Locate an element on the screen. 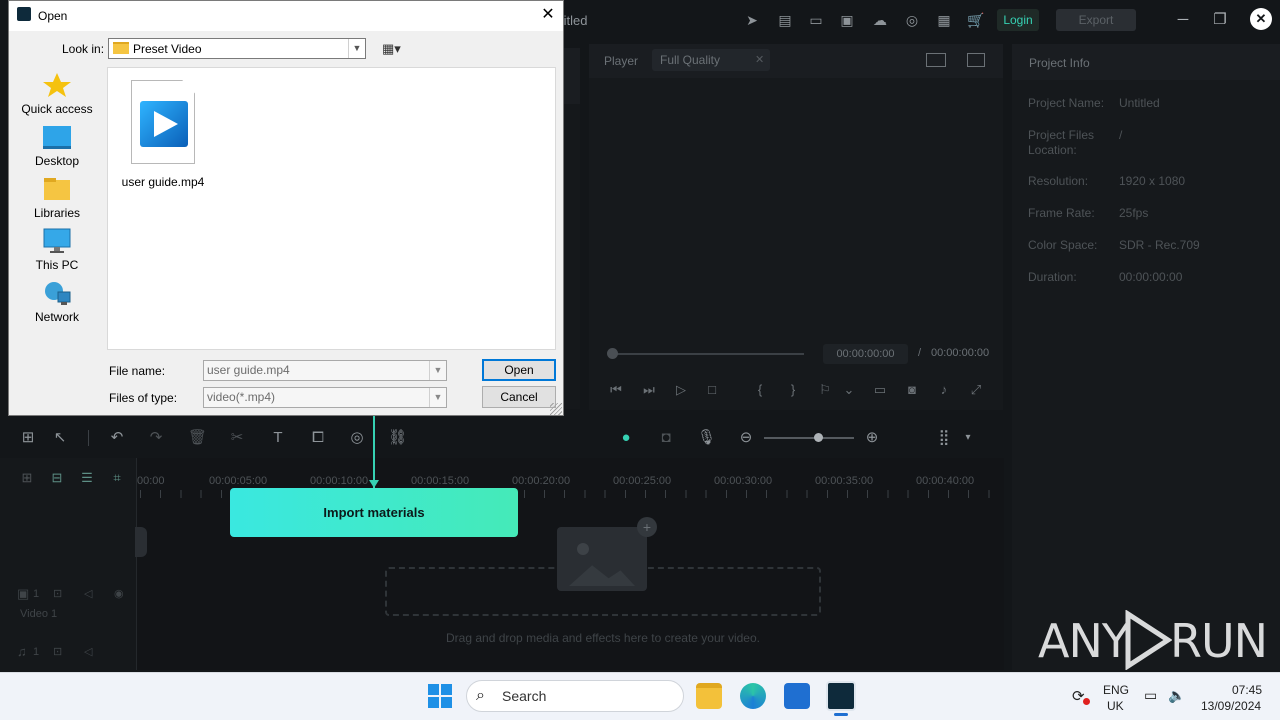 The height and width of the screenshot is (720, 1280). network-icon: ▭ is located at coordinates (1150, 695).